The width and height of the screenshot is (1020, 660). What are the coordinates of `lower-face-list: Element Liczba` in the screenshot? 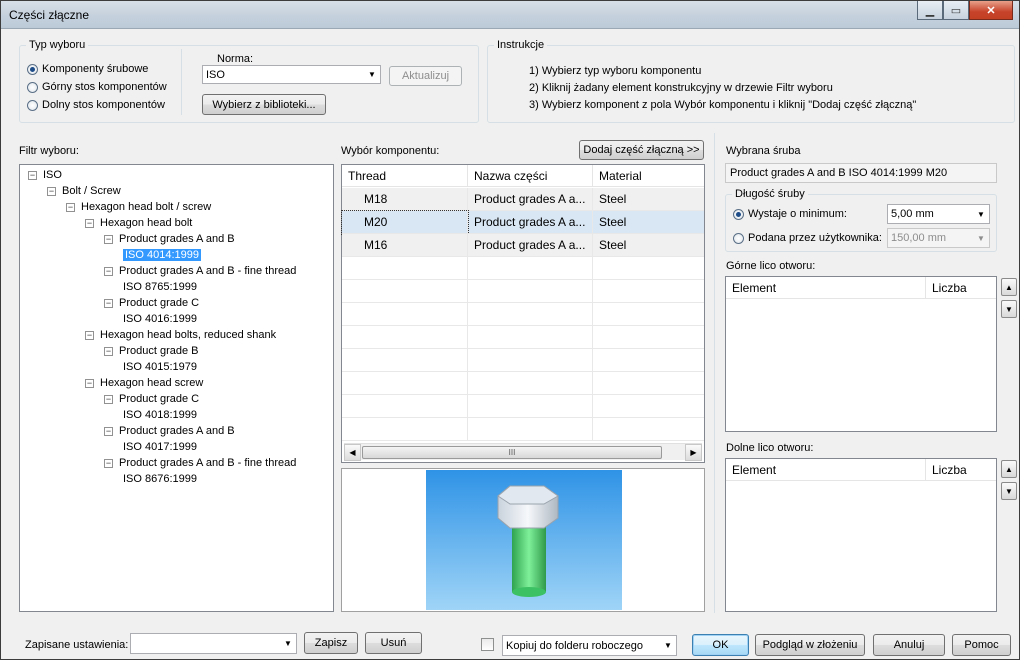 It's located at (861, 535).